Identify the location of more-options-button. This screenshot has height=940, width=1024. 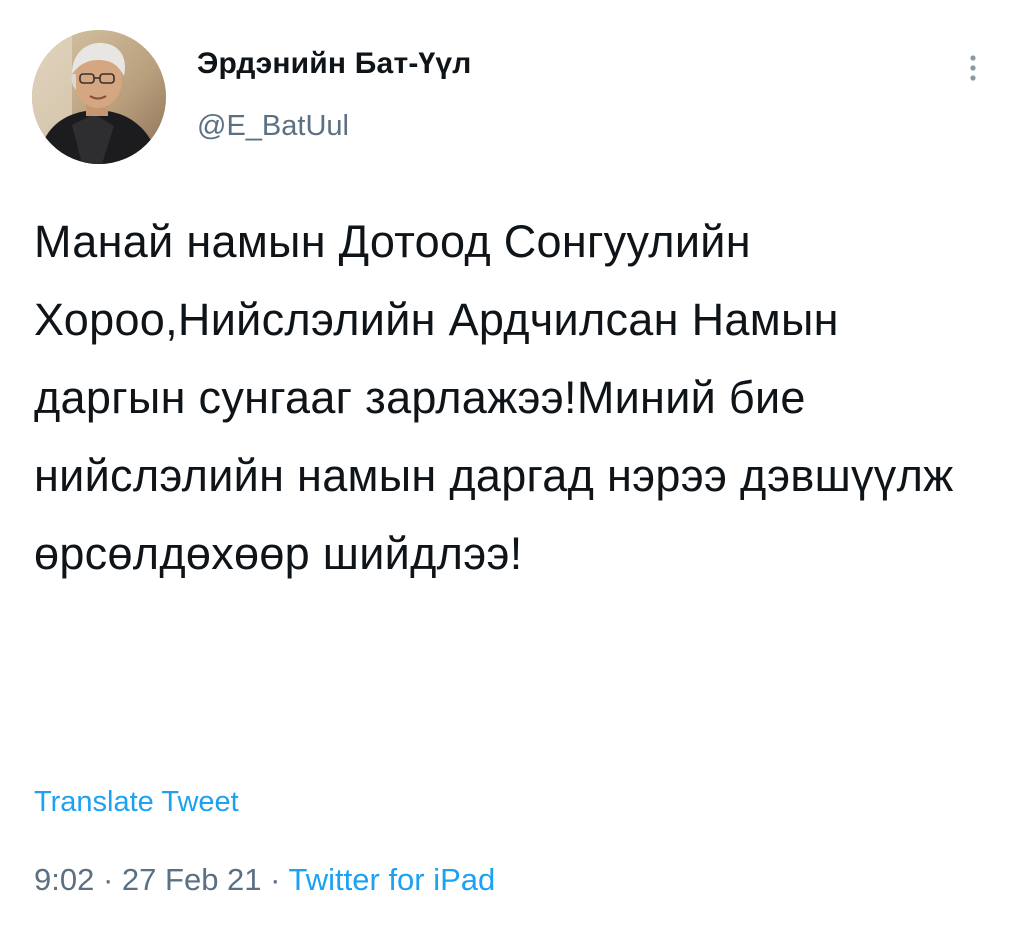
(972, 68).